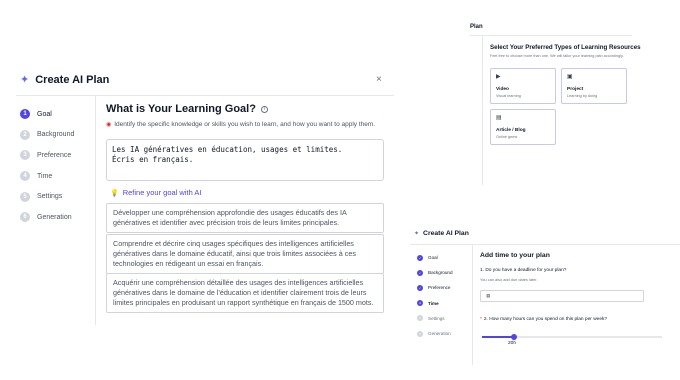 Image resolution: width=680 pixels, height=380 pixels. I want to click on step-preference: ✓ Preference, so click(435, 287).